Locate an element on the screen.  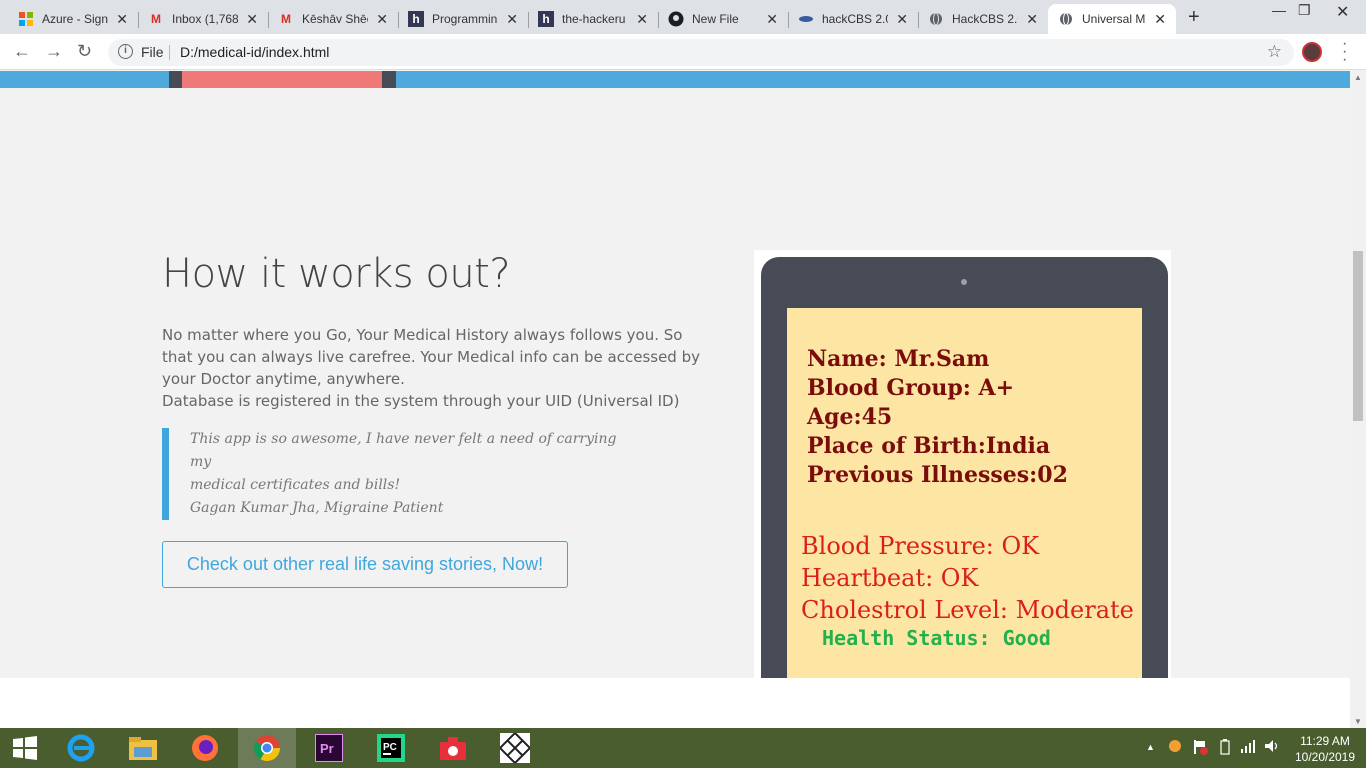
pycharm-icon: PC is located at coordinates (391, 748).